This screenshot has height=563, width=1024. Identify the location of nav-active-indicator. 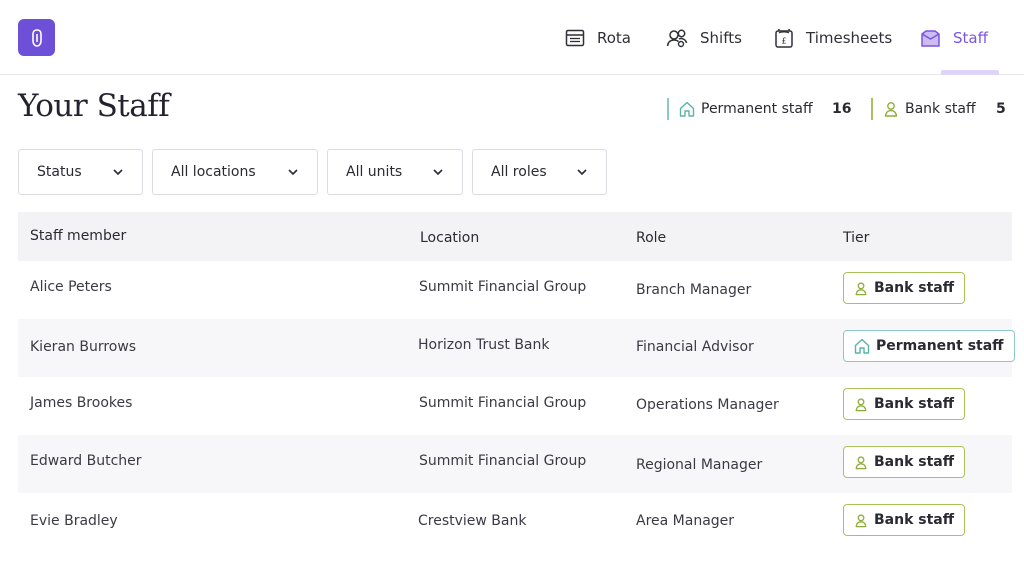
(970, 72).